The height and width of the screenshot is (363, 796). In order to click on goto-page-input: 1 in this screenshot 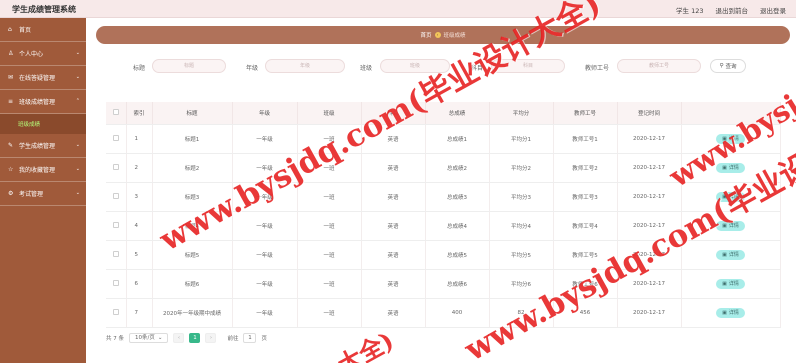, I will do `click(250, 338)`.